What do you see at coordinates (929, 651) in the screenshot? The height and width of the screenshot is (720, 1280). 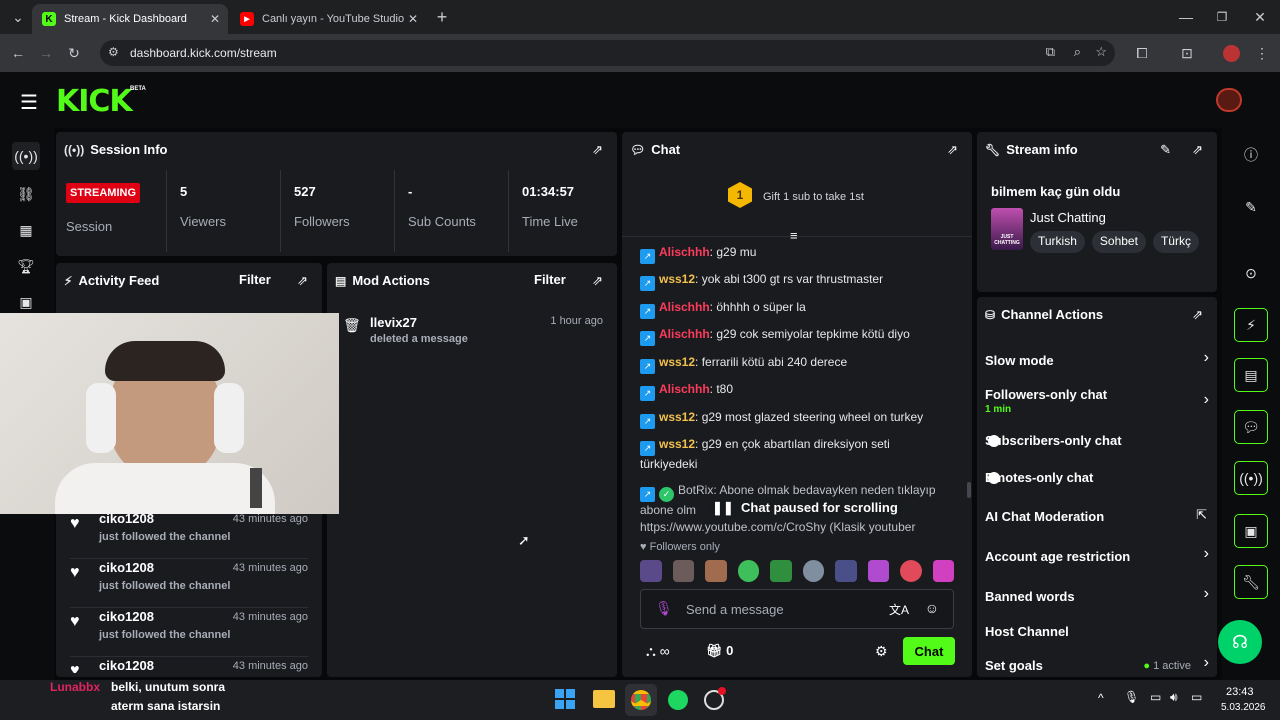 I see `send-chat-button: Chat` at bounding box center [929, 651].